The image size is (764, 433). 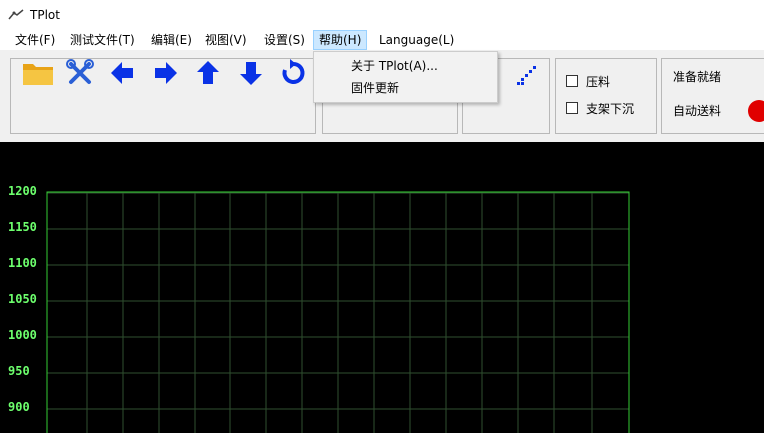 What do you see at coordinates (598, 82) in the screenshot?
I see `press-checkbox-label: 压料` at bounding box center [598, 82].